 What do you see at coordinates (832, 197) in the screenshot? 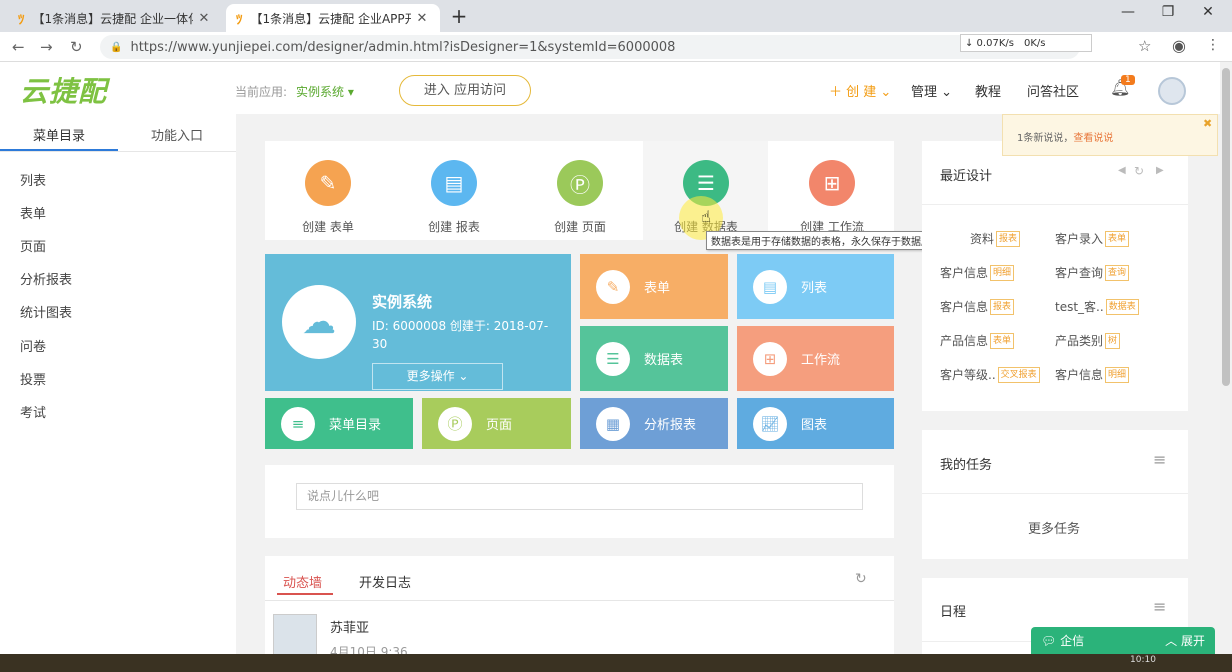
I see `create-workflow-action: ⊞ 创建 工作流` at bounding box center [832, 197].